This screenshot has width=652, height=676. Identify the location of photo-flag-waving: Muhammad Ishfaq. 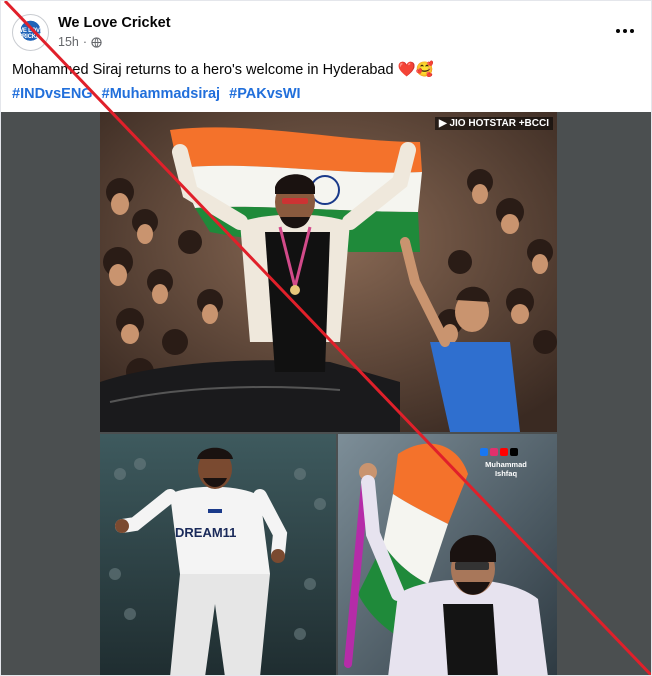
(447, 554).